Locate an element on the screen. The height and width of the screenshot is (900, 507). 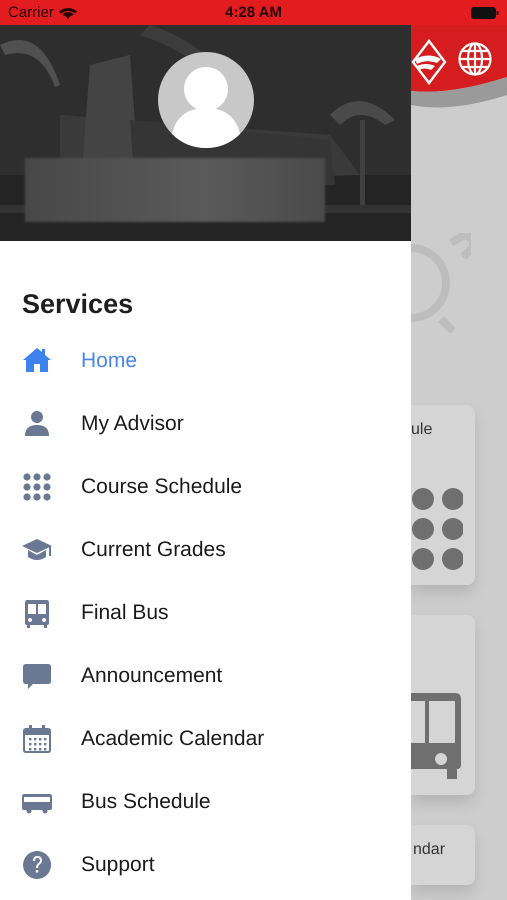
menu-item: Final Bus is located at coordinates (205, 612).